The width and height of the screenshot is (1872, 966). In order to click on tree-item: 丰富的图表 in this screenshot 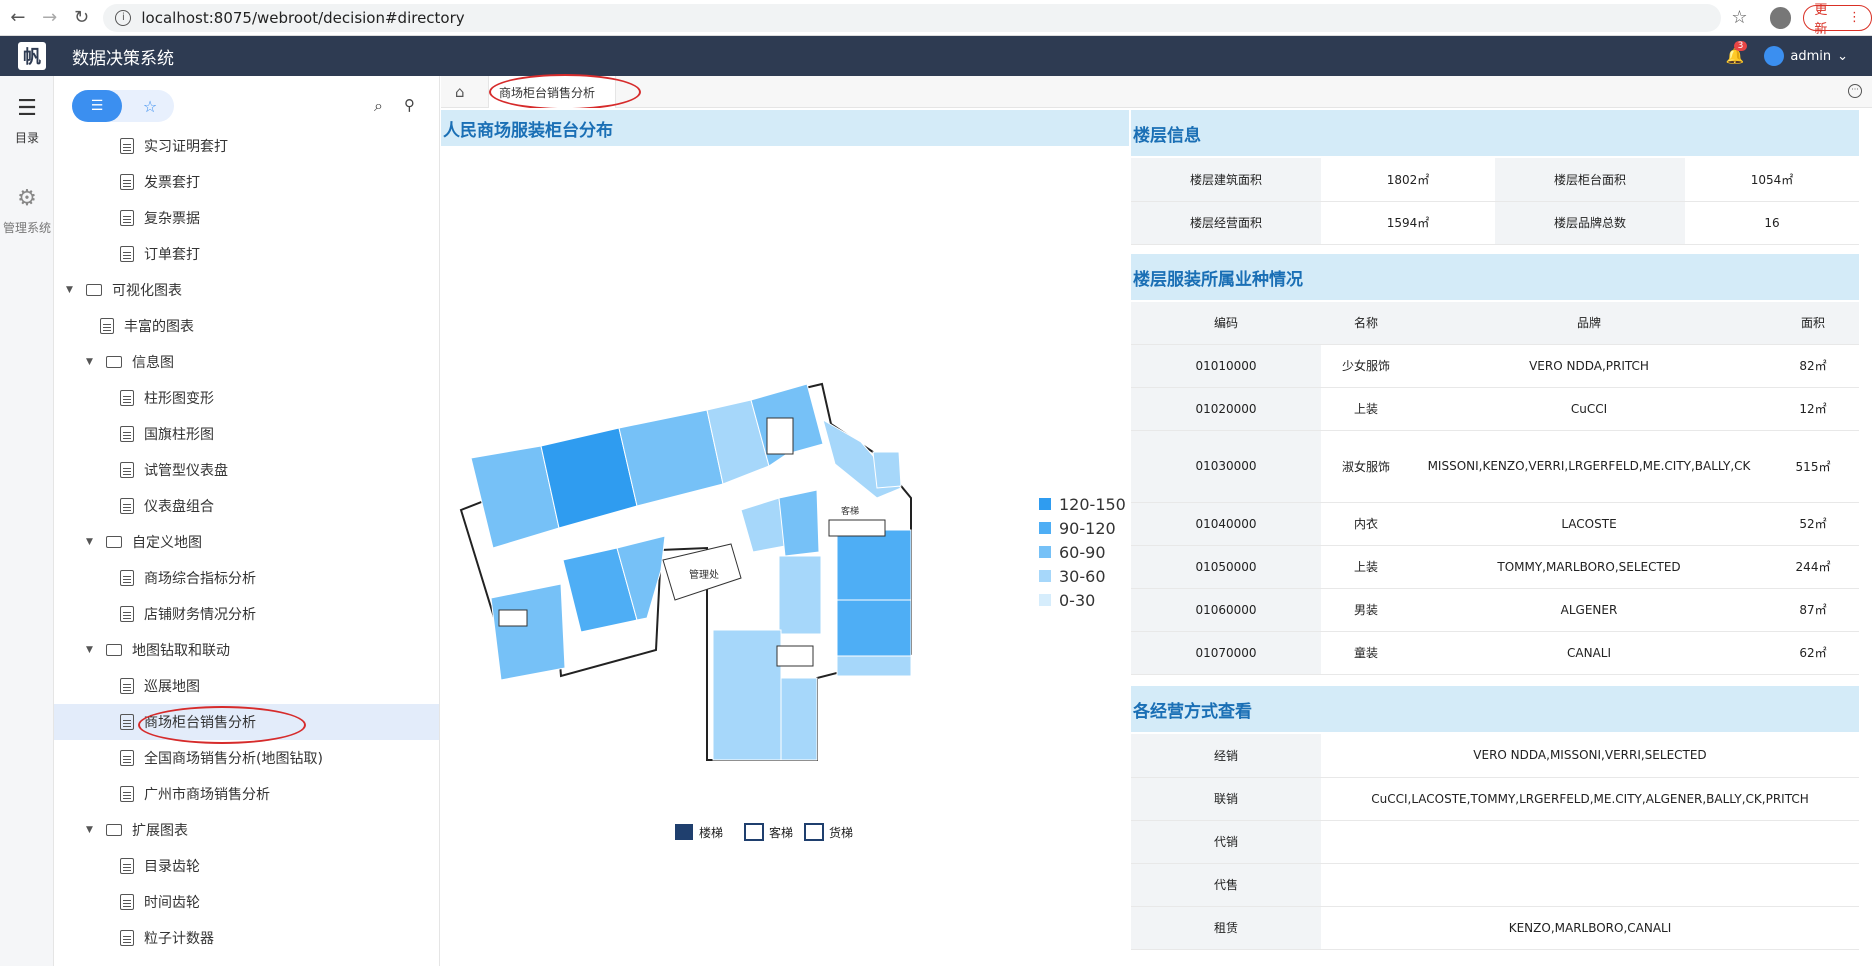, I will do `click(246, 326)`.